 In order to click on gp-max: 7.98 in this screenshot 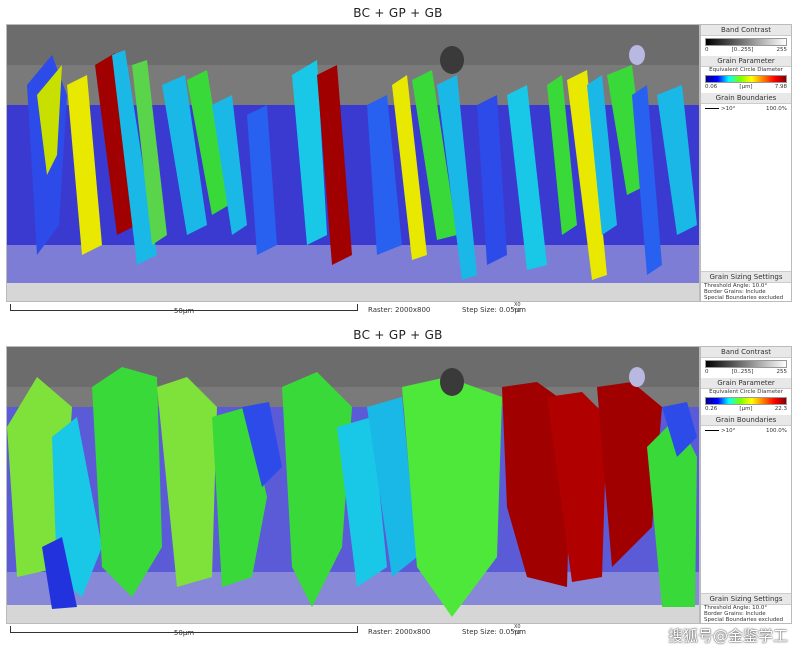, I will do `click(780, 87)`.